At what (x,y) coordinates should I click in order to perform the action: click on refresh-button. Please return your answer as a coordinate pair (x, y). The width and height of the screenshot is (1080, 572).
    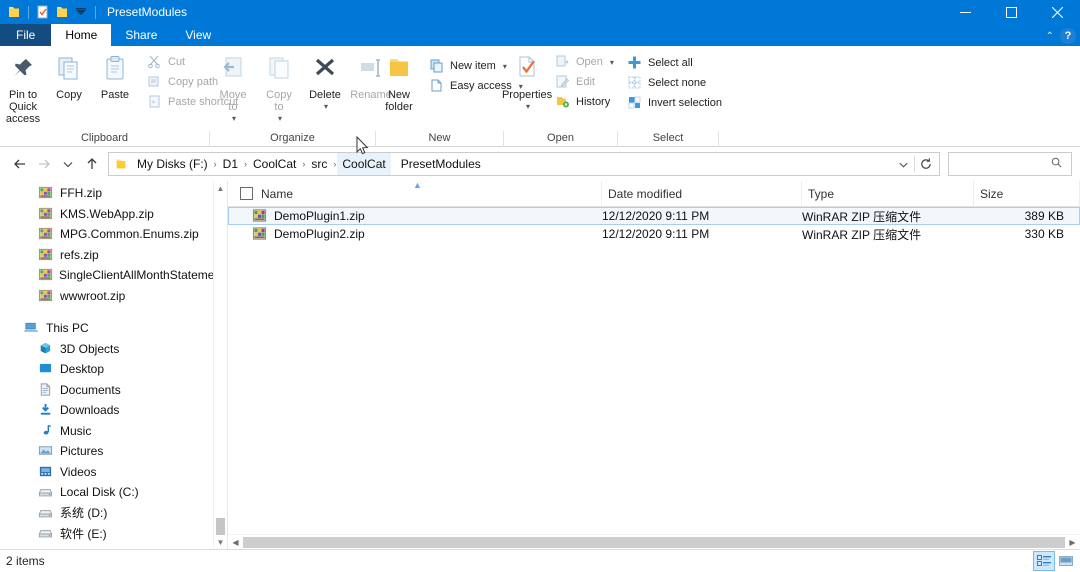
    Looking at the image, I should click on (926, 164).